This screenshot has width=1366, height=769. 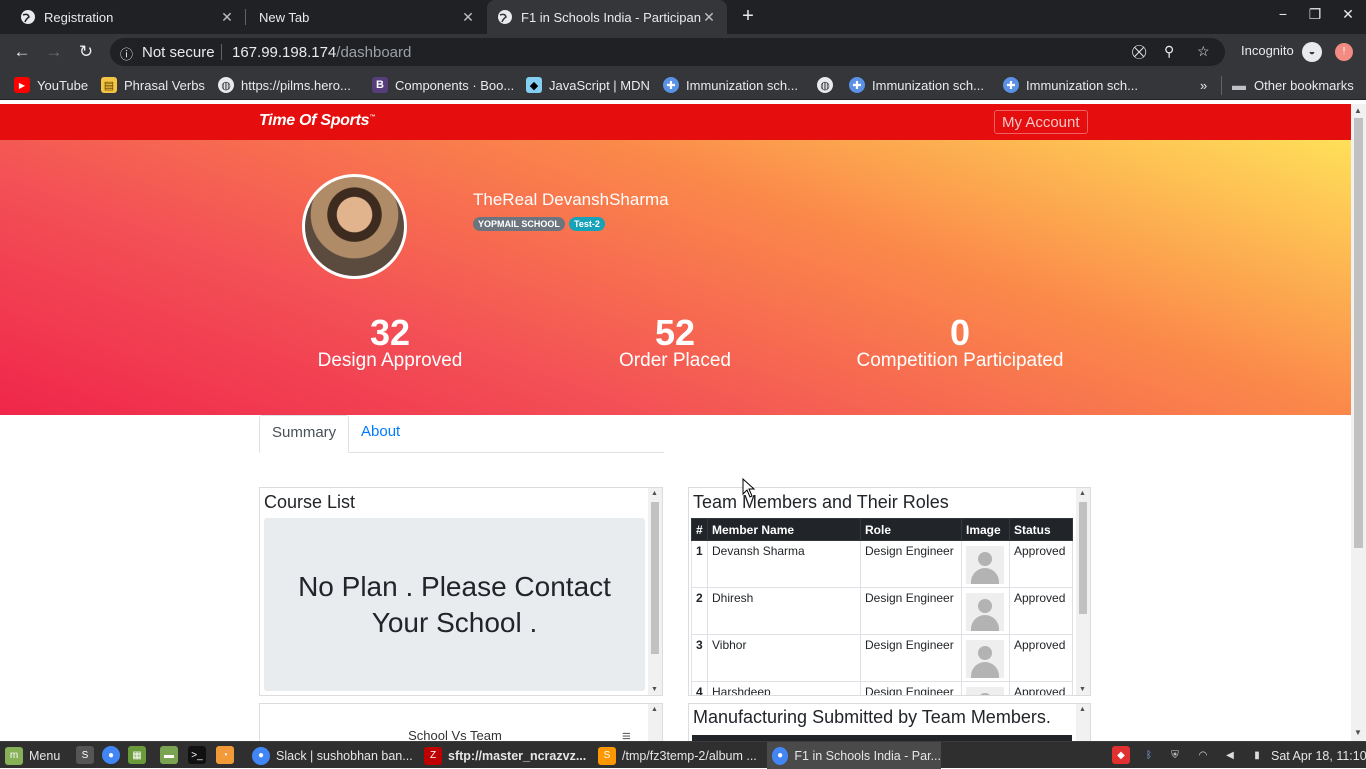 I want to click on stat-order-placed-label: Order Placed, so click(x=675, y=360).